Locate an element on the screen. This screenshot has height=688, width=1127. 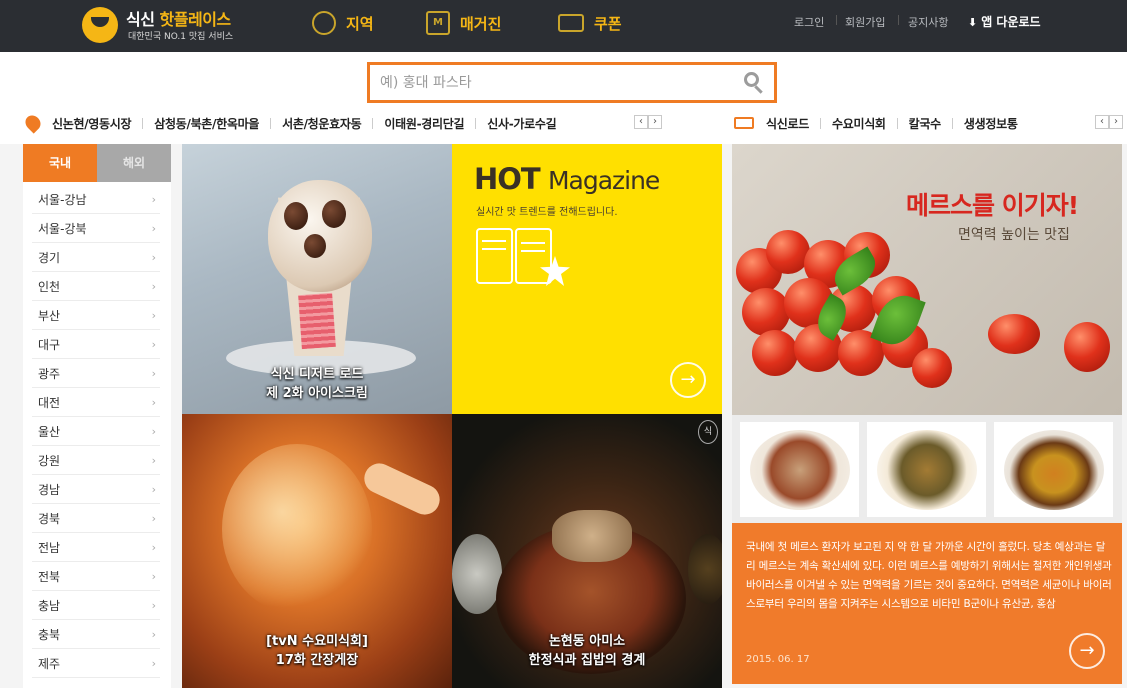
area-pager: ‹ › is located at coordinates (648, 122).